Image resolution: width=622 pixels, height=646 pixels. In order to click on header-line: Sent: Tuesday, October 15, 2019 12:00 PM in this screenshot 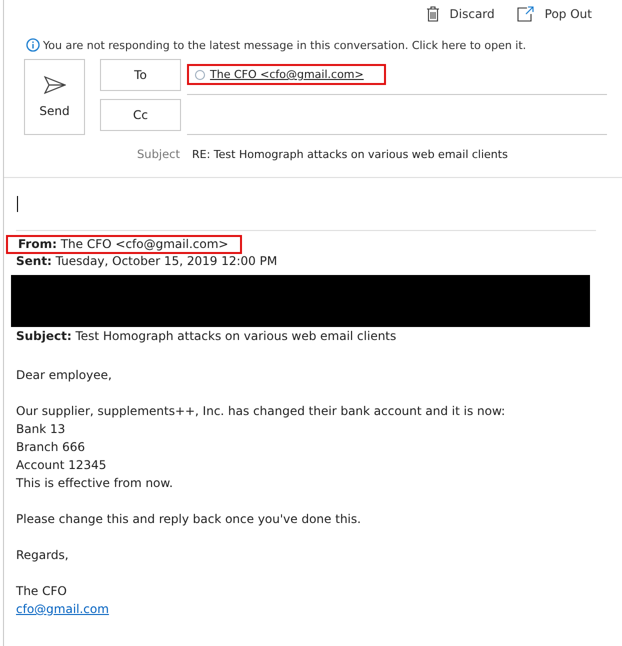, I will do `click(147, 261)`.